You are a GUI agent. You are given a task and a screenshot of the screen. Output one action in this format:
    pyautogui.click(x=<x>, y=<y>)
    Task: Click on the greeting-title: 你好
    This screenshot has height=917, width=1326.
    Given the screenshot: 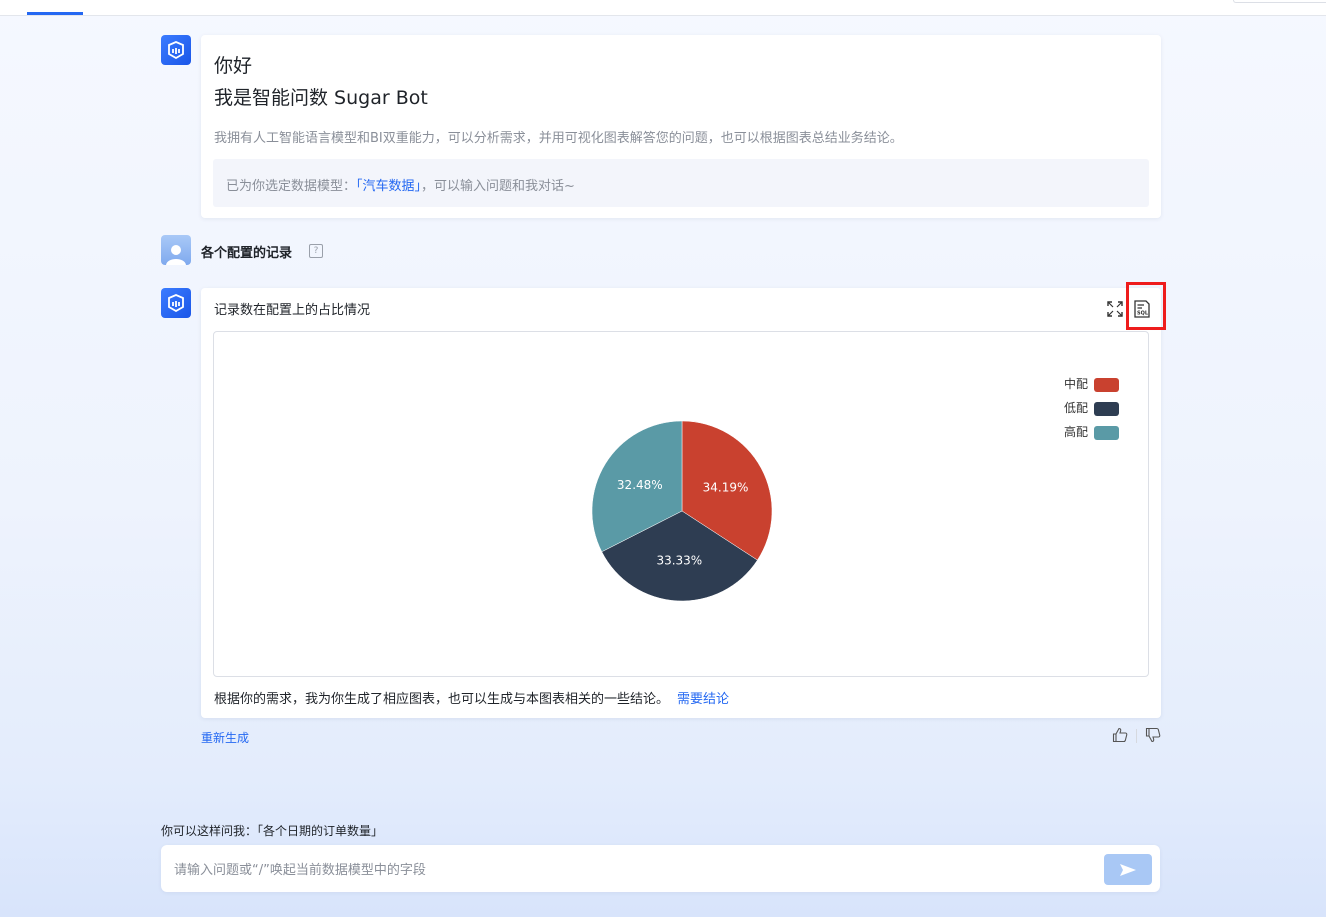 What is the action you would take?
    pyautogui.click(x=233, y=66)
    